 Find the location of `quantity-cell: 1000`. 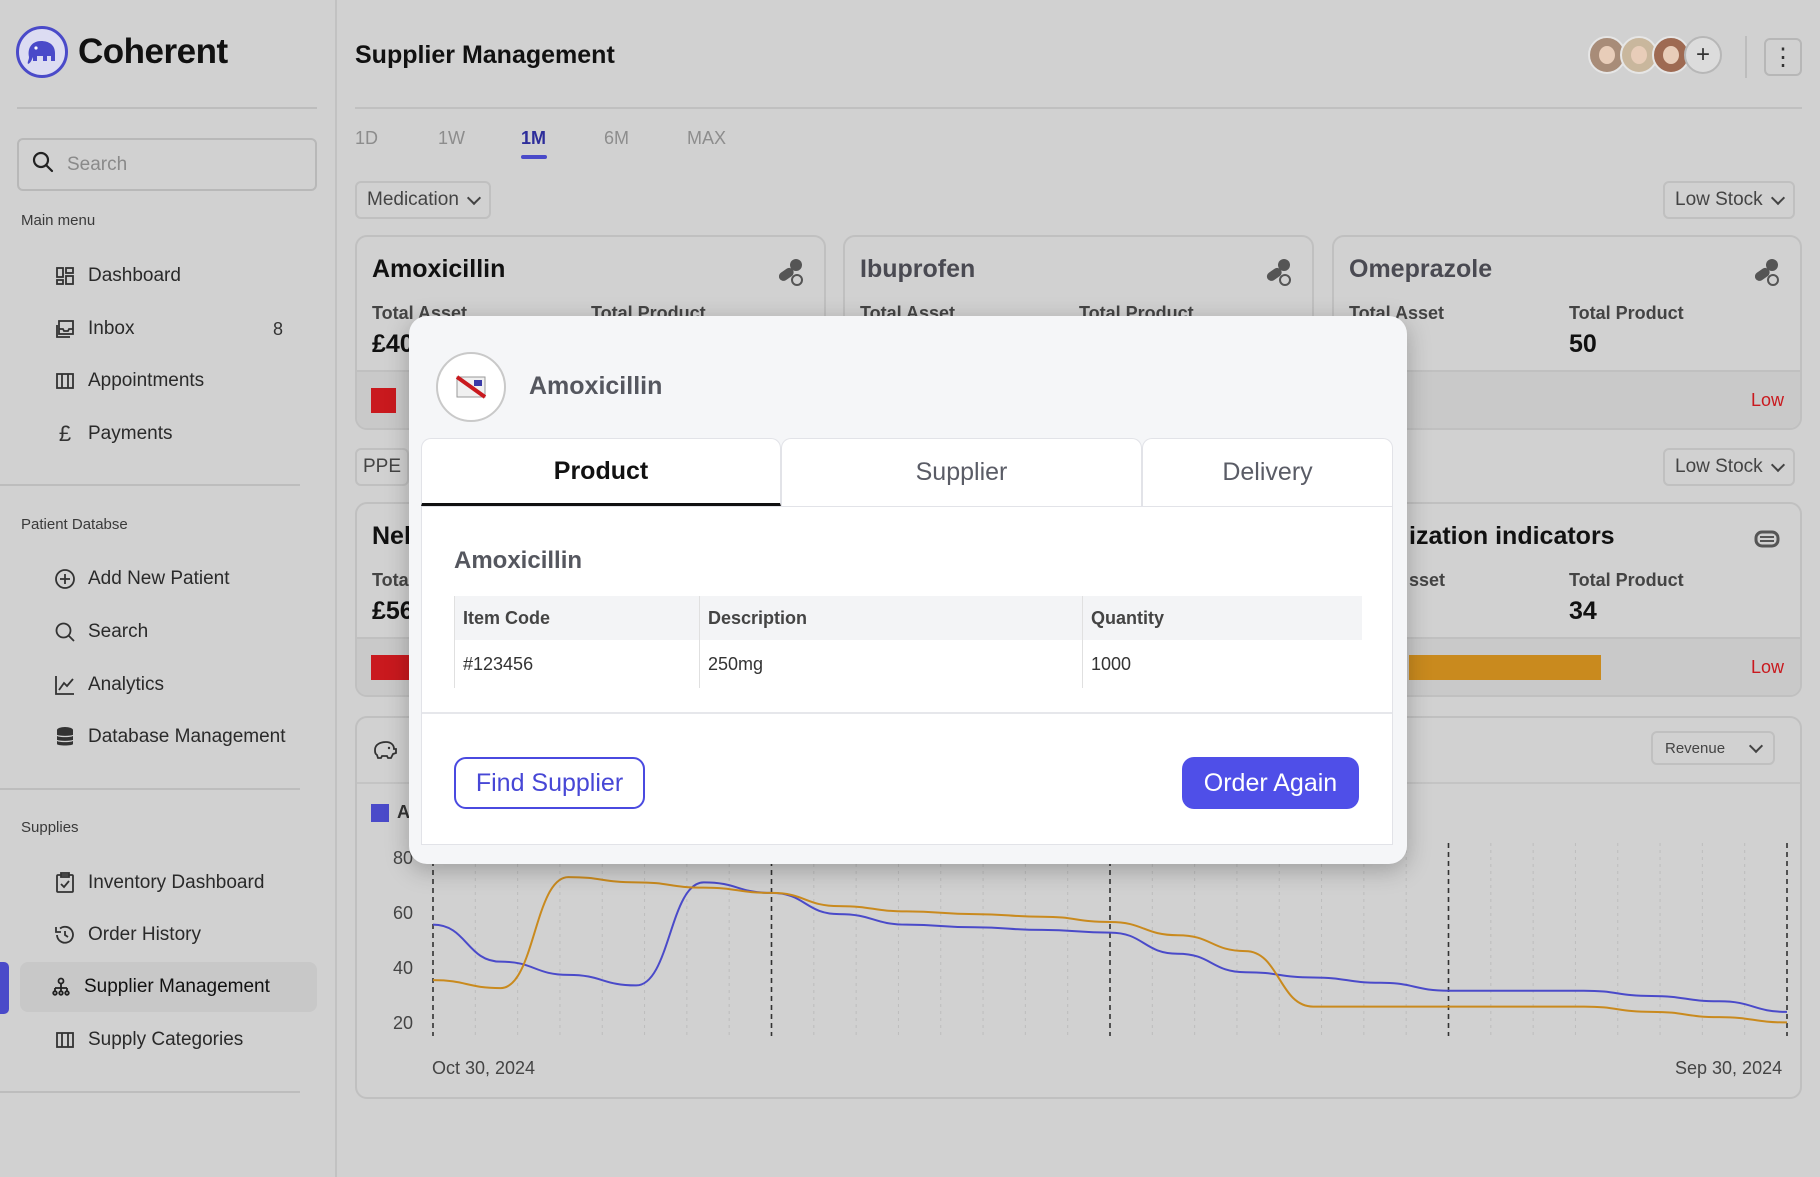

quantity-cell: 1000 is located at coordinates (1222, 664).